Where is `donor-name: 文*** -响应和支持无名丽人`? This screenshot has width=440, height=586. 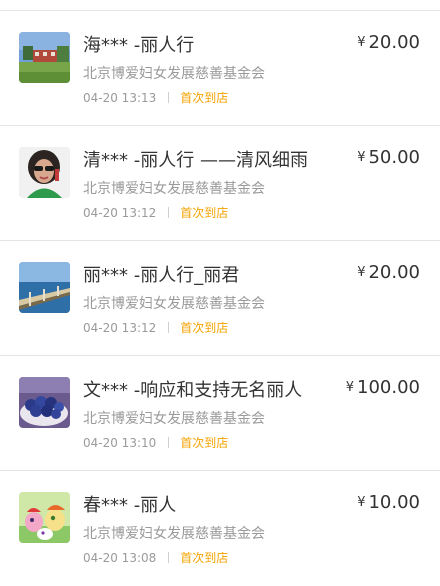
donor-name: 文*** -响应和支持无名丽人 is located at coordinates (193, 390).